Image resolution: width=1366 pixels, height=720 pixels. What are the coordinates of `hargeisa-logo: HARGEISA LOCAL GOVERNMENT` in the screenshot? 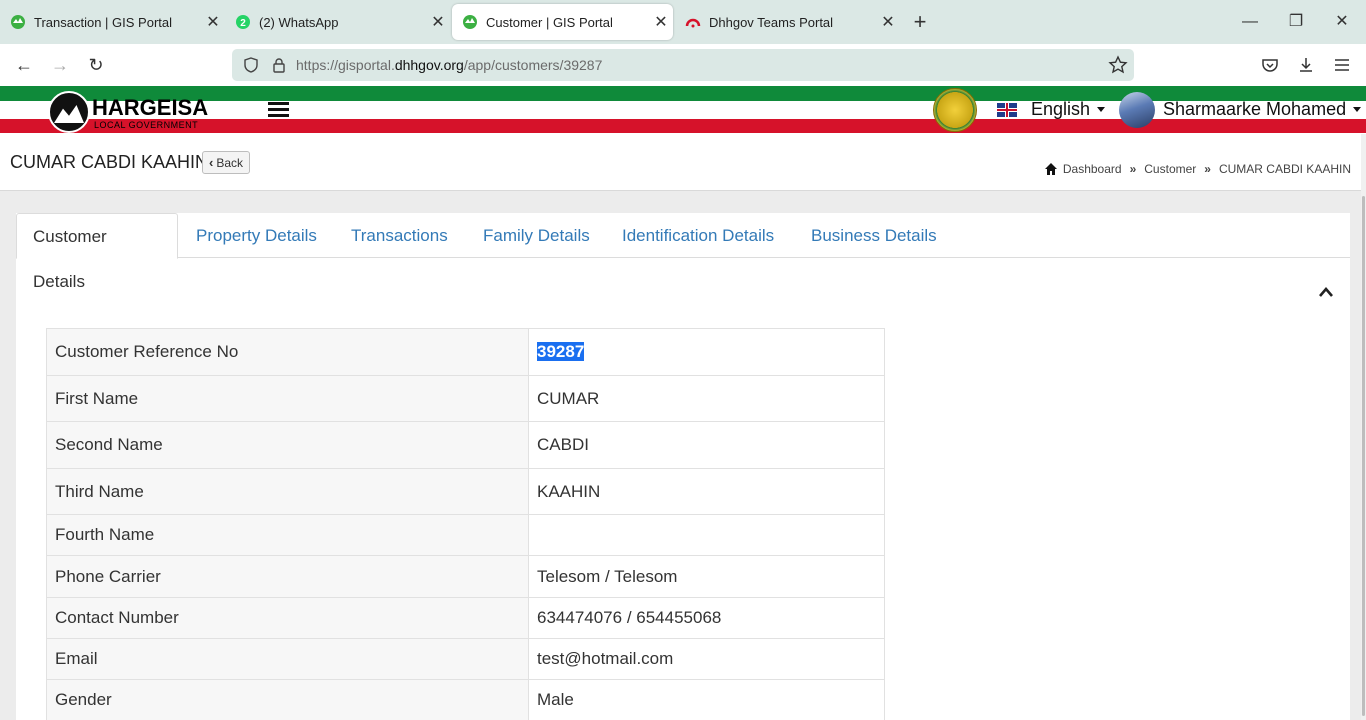 It's located at (128, 112).